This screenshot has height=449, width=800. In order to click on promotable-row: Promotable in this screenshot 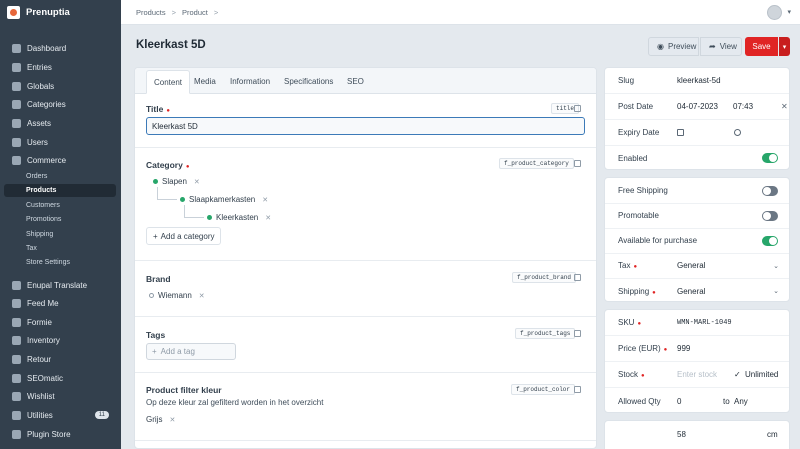, I will do `click(697, 216)`.